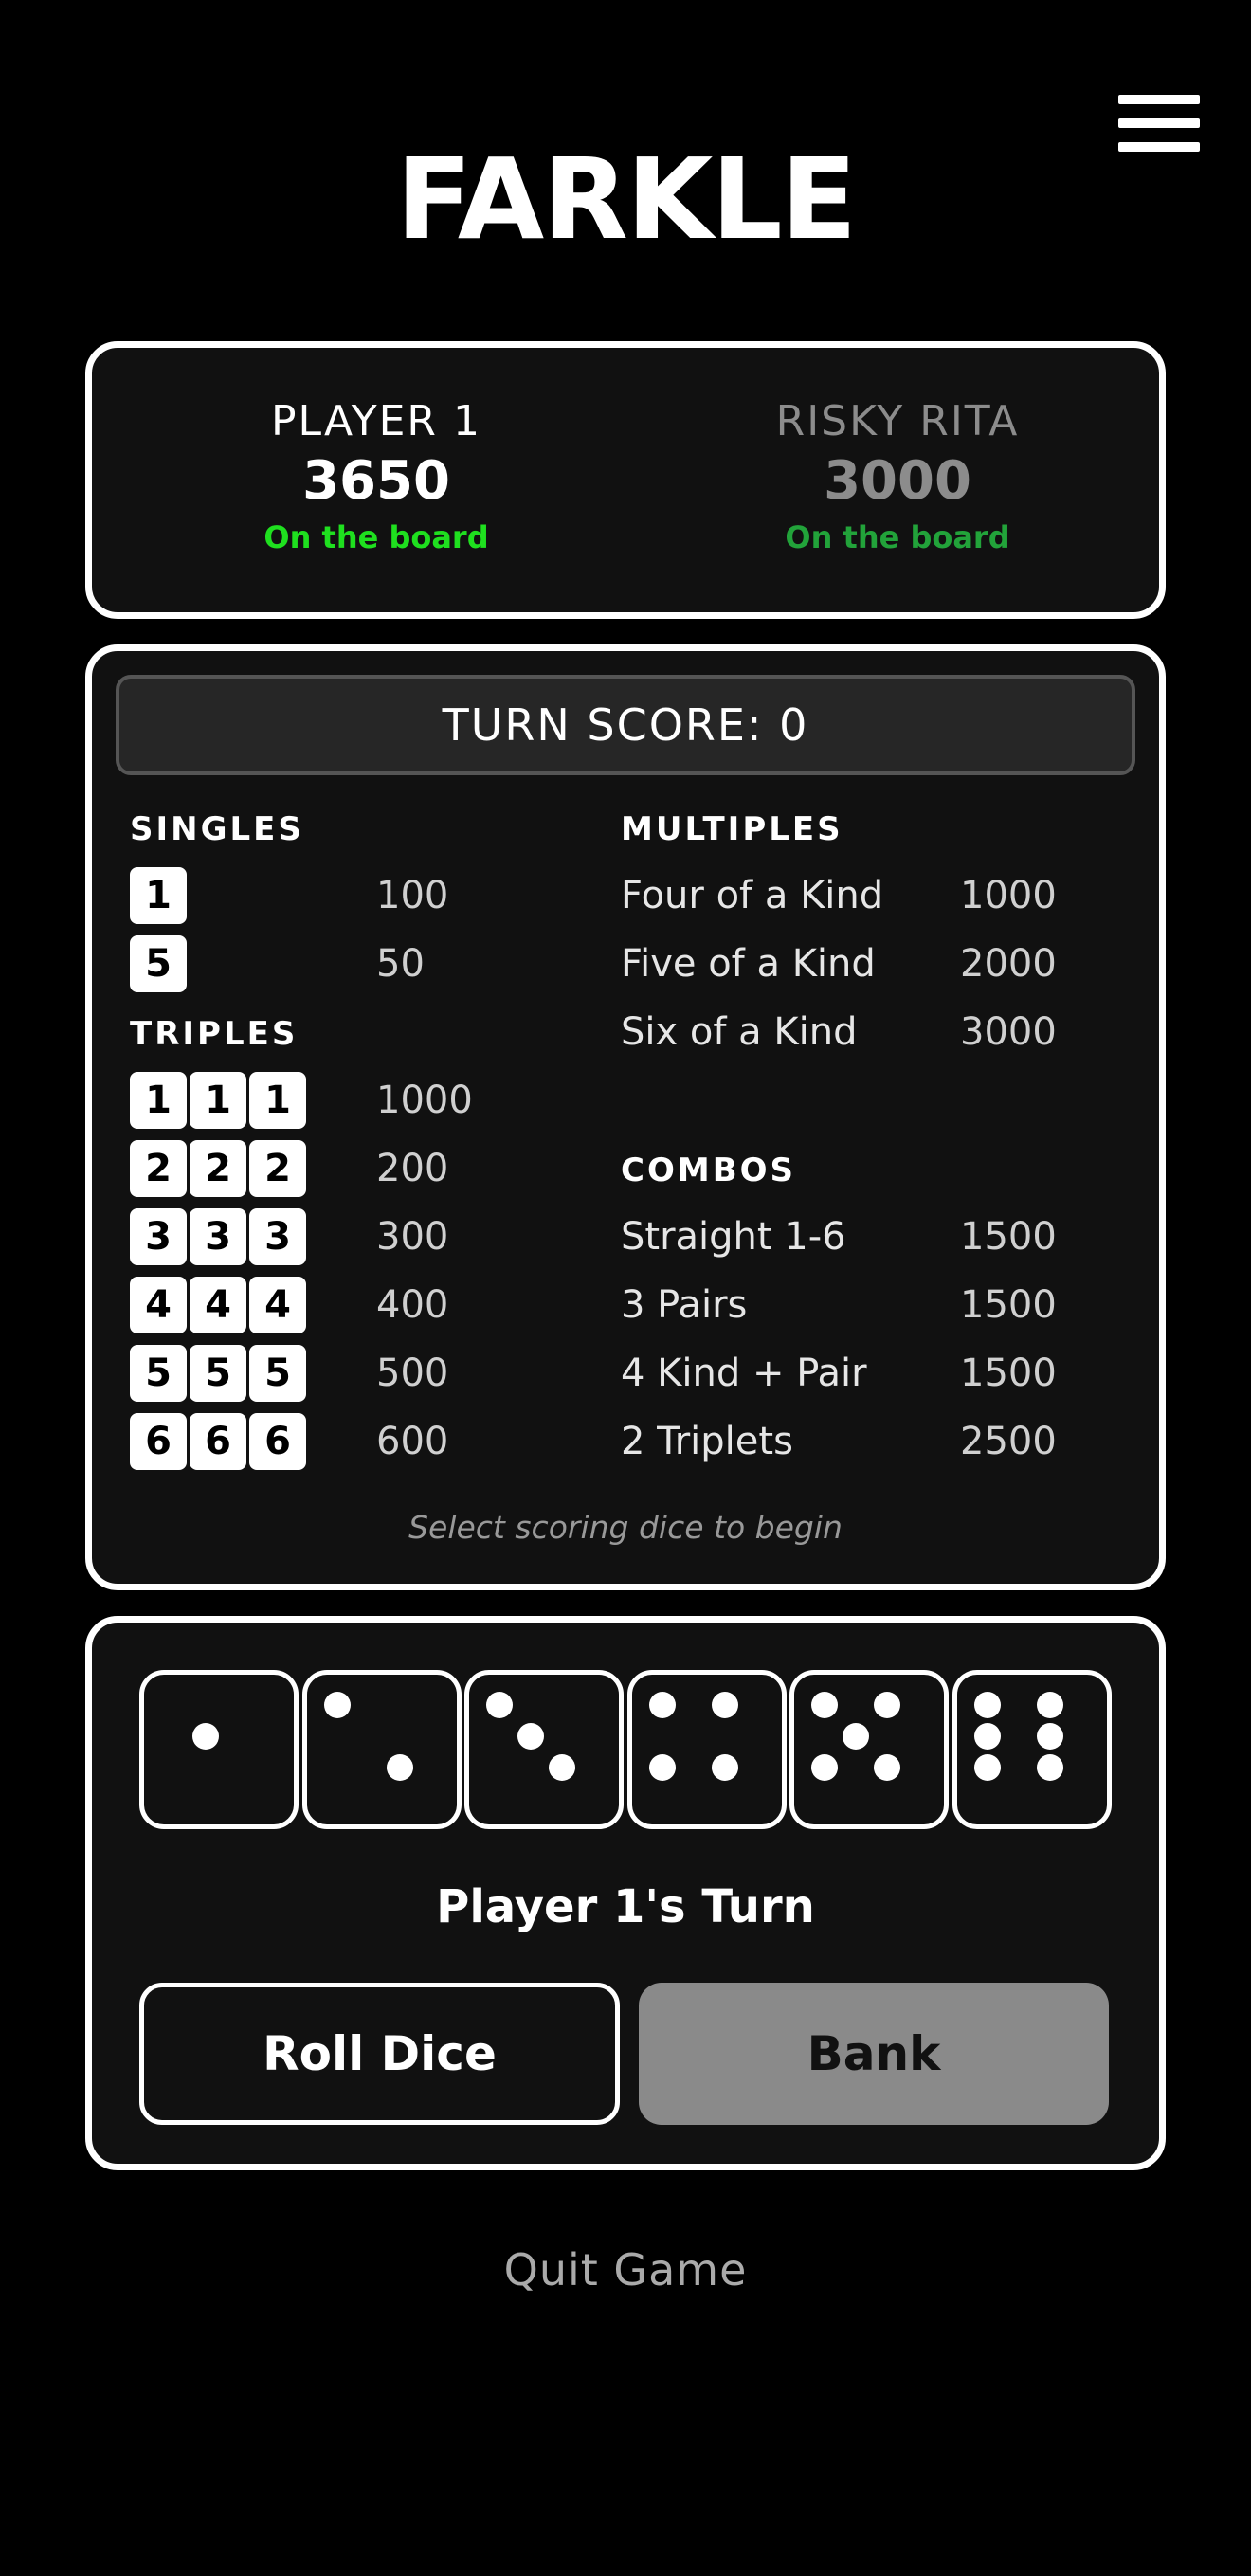 Image resolution: width=1251 pixels, height=2576 pixels. I want to click on player-2-score-card: RISKY RITA 3000 On the board, so click(897, 453).